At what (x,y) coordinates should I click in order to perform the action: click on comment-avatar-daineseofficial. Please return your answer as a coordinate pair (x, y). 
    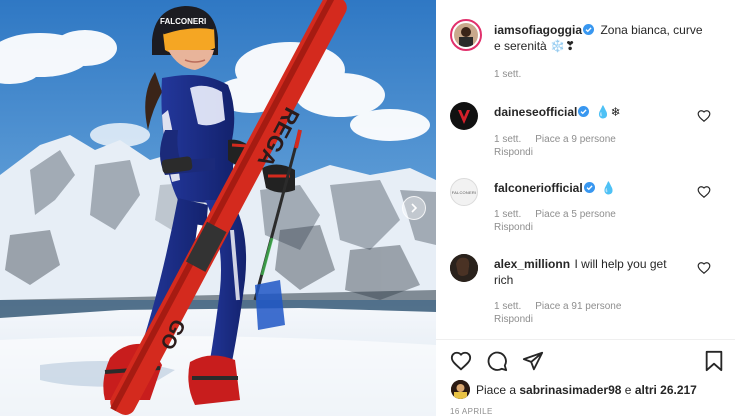
    Looking at the image, I should click on (464, 116).